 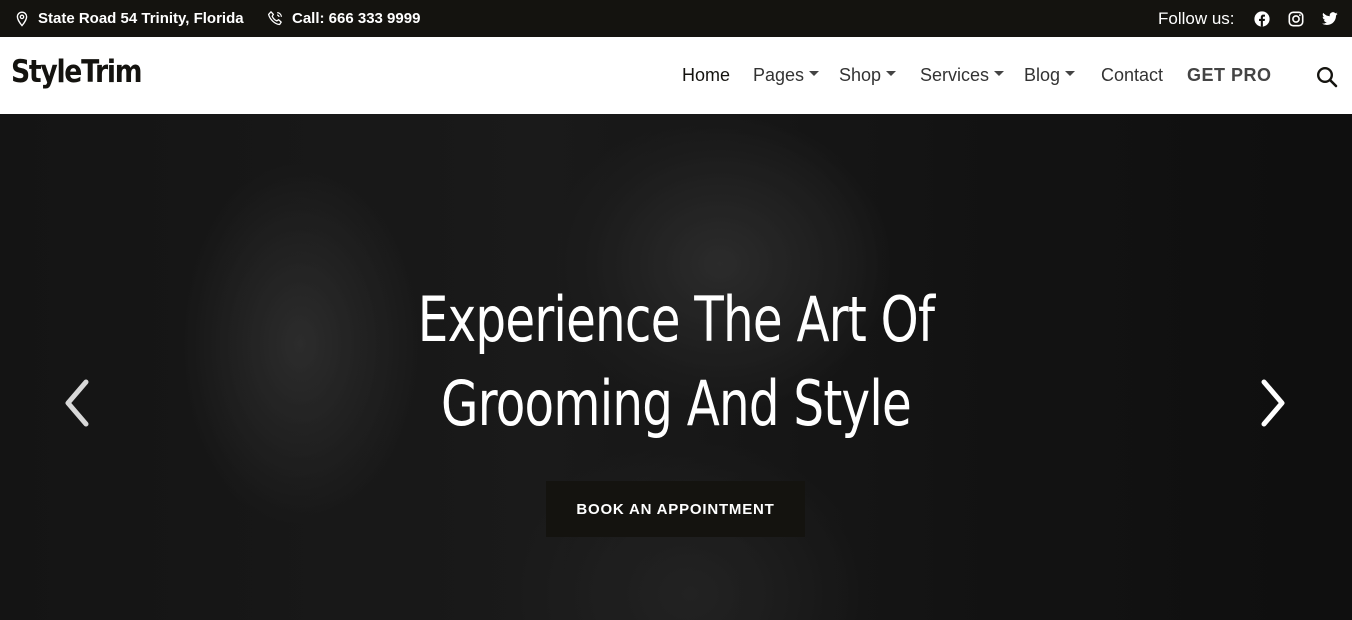 What do you see at coordinates (77, 403) in the screenshot?
I see `chevron-left-icon` at bounding box center [77, 403].